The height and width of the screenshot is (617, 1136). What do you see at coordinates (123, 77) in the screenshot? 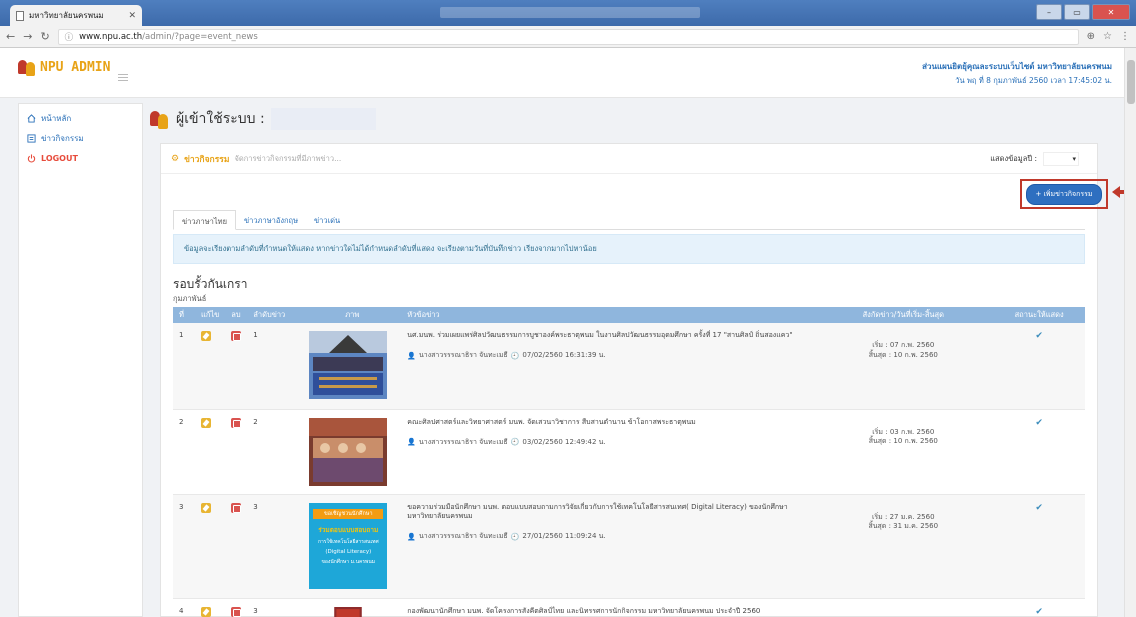
I see `hamburger-icon` at bounding box center [123, 77].